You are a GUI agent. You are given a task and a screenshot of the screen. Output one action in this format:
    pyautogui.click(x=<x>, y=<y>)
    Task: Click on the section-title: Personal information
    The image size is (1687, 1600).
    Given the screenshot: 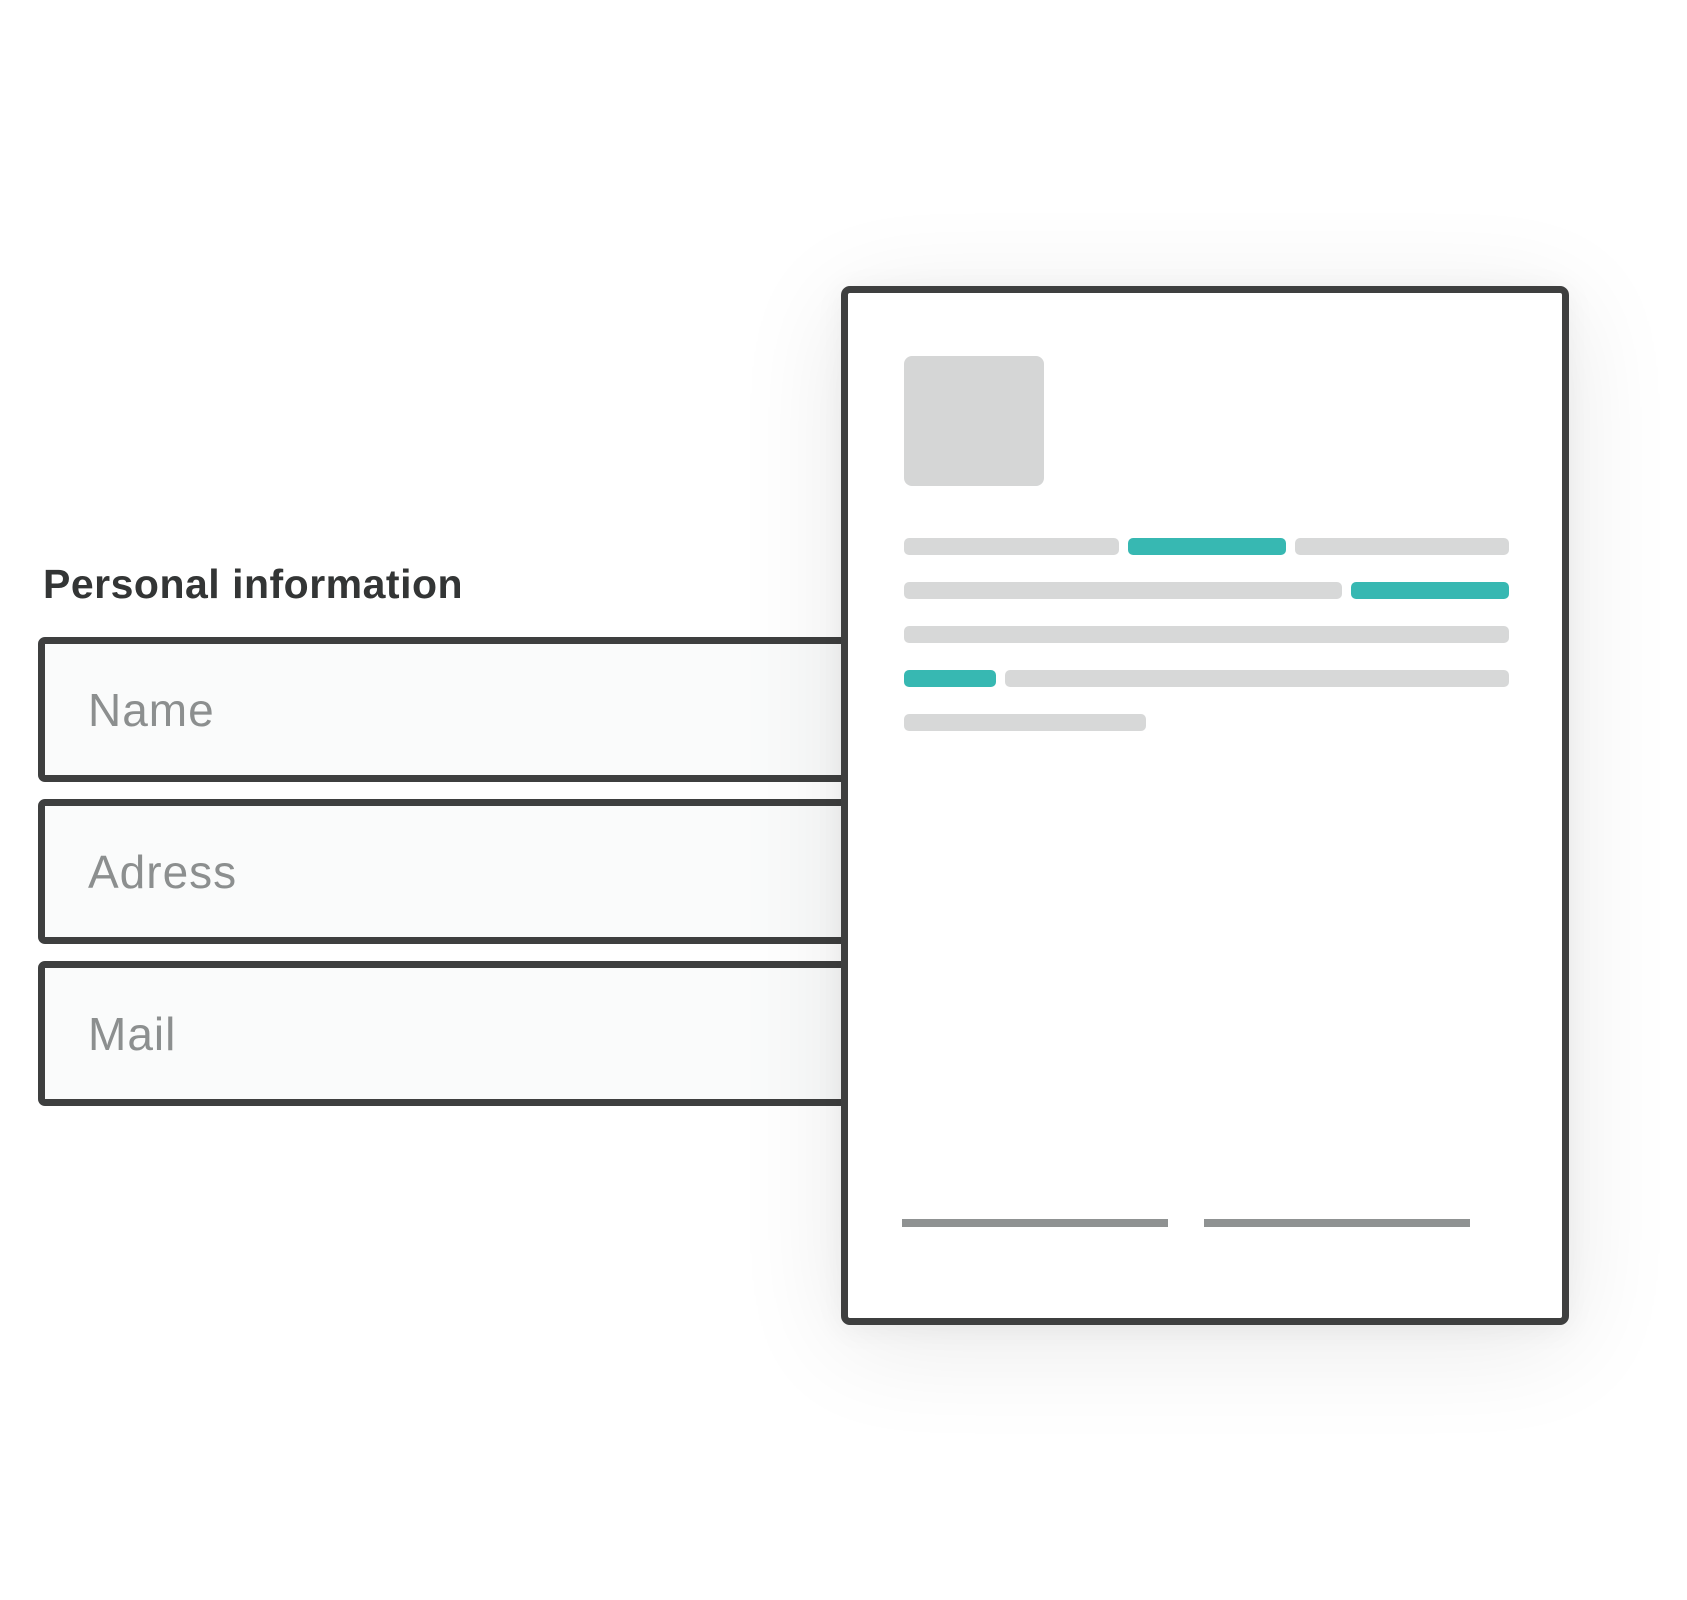 What is the action you would take?
    pyautogui.click(x=253, y=584)
    